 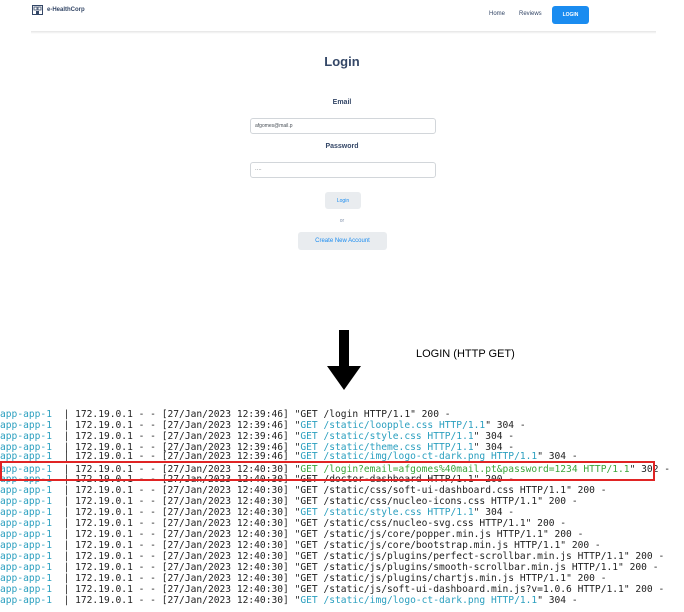 I want to click on nav-reviews-link: Reviews, so click(x=530, y=14).